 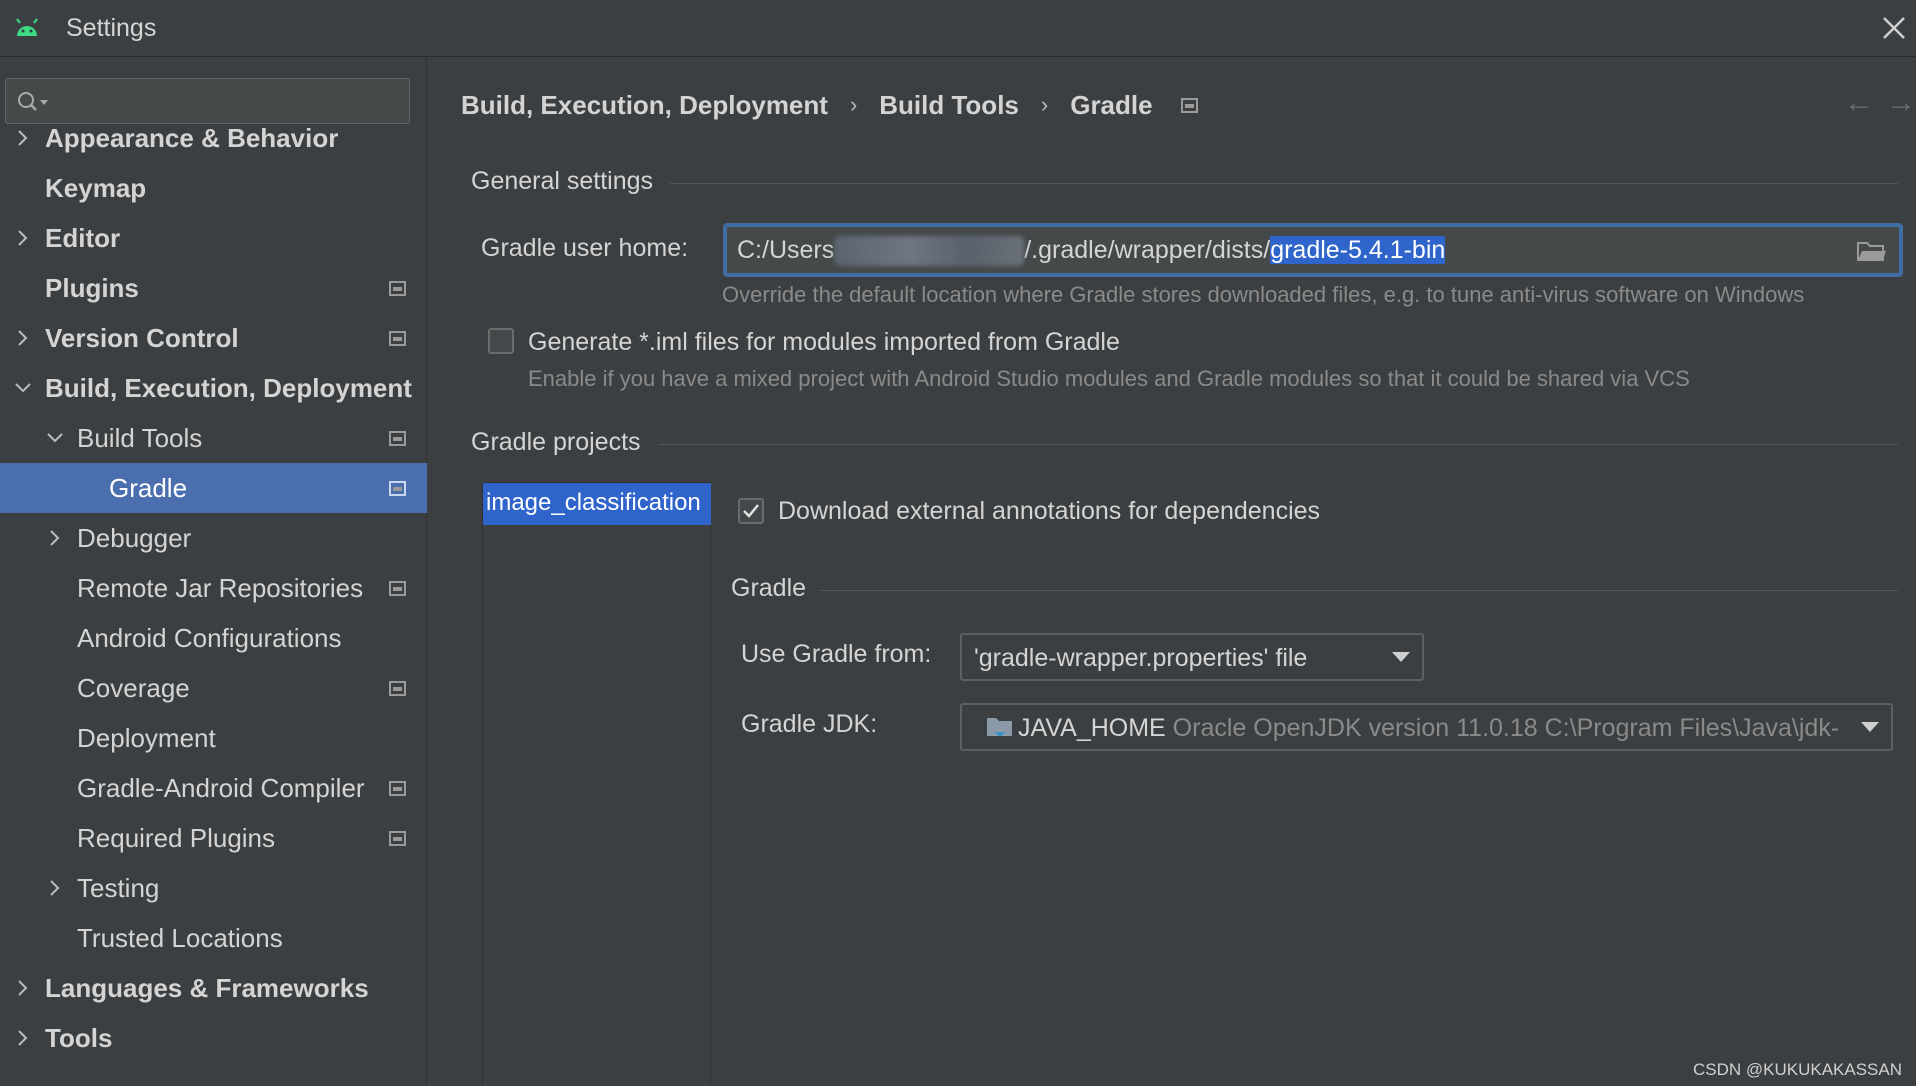 I want to click on forward-arrow-icon: →, so click(x=1900, y=103).